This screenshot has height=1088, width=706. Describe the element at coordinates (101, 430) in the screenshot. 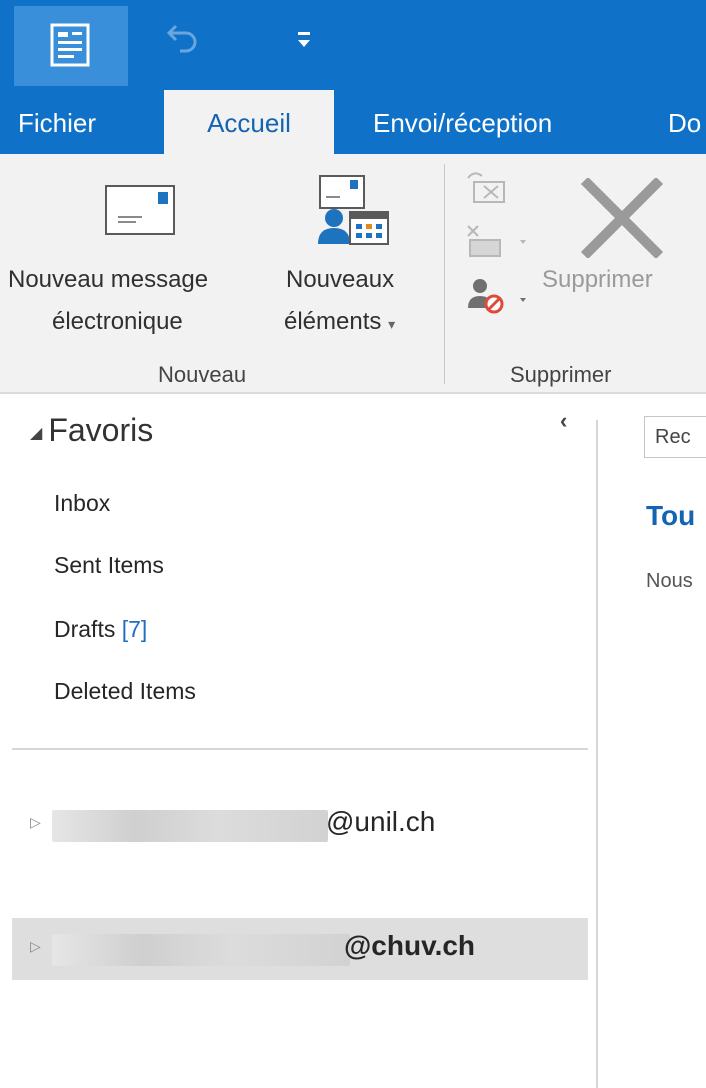

I see `favorites-label: Favoris` at that location.